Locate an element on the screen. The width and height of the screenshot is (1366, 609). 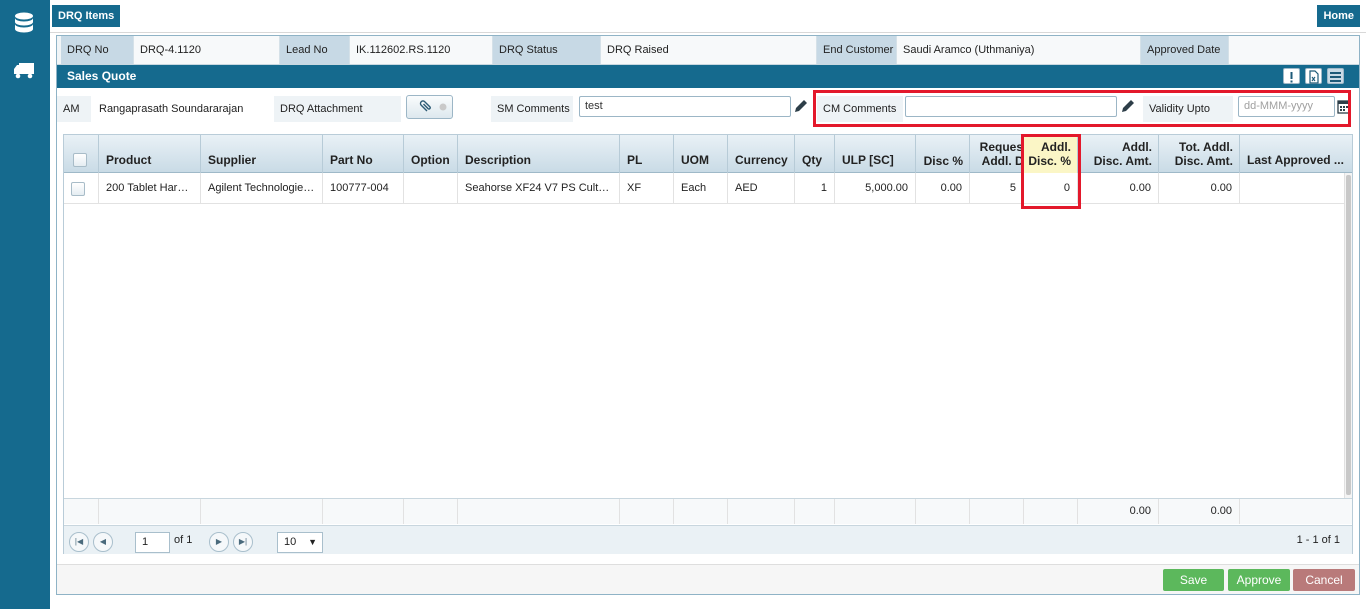
lead-no-label: Lead No is located at coordinates (315, 50).